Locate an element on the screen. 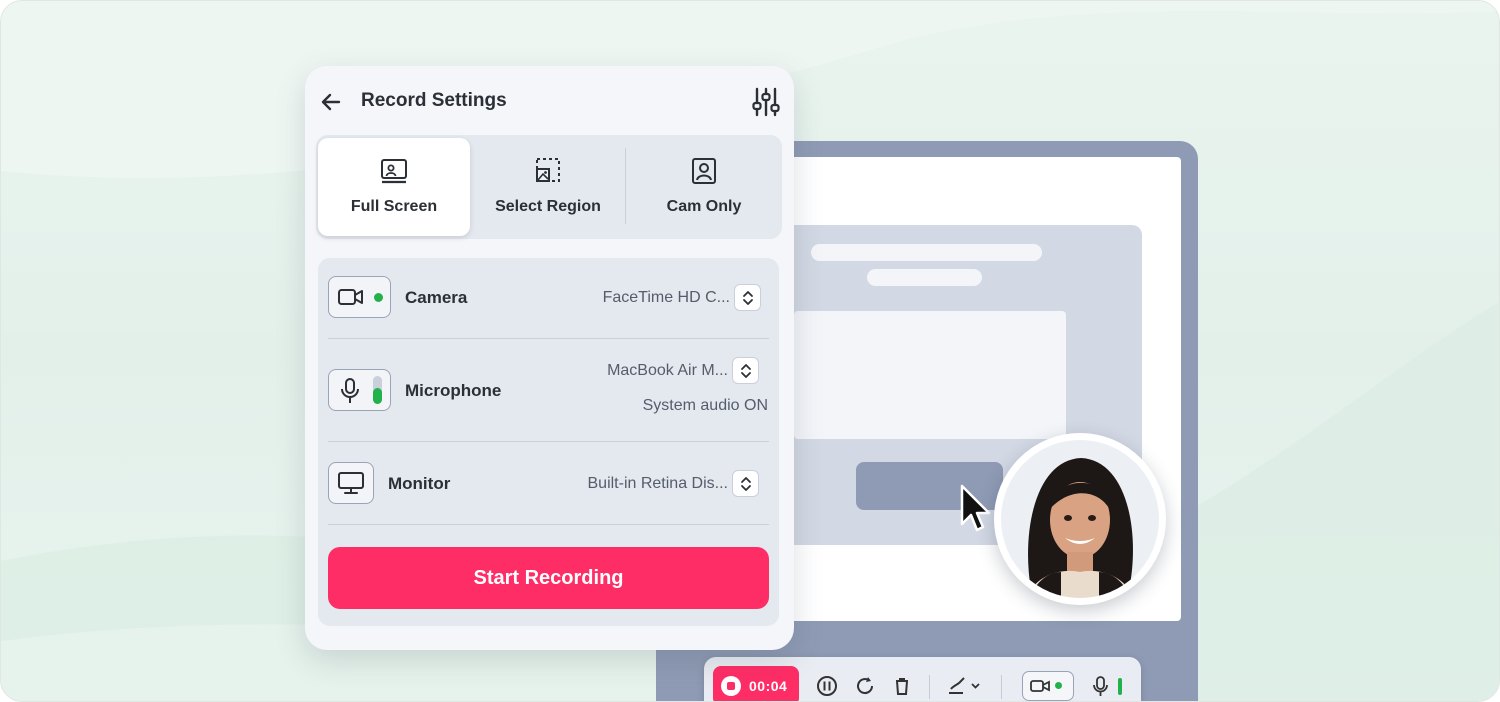 Image resolution: width=1500 pixels, height=702 pixels. monitor-icon is located at coordinates (351, 483).